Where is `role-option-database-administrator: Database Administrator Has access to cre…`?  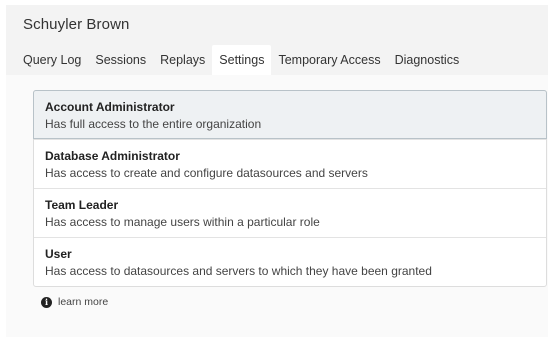
role-option-database-administrator: Database Administrator Has access to cre… is located at coordinates (290, 163).